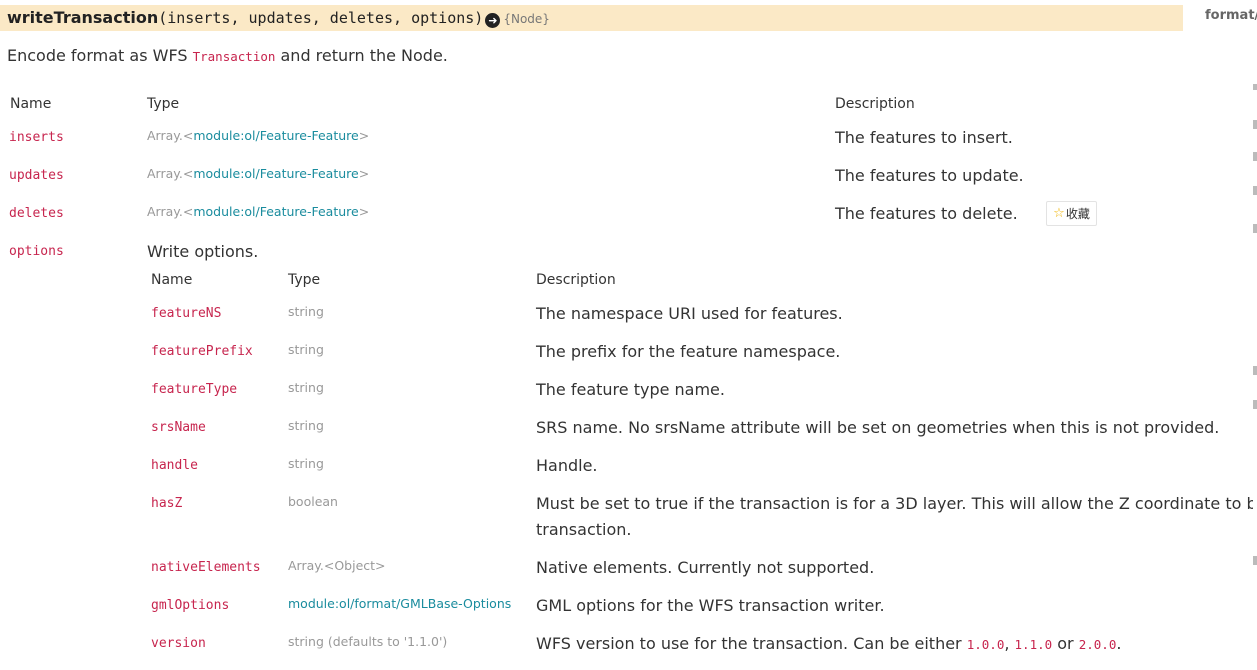 This screenshot has width=1257, height=670. Describe the element at coordinates (313, 501) in the screenshot. I see `option-type: boolean` at that location.